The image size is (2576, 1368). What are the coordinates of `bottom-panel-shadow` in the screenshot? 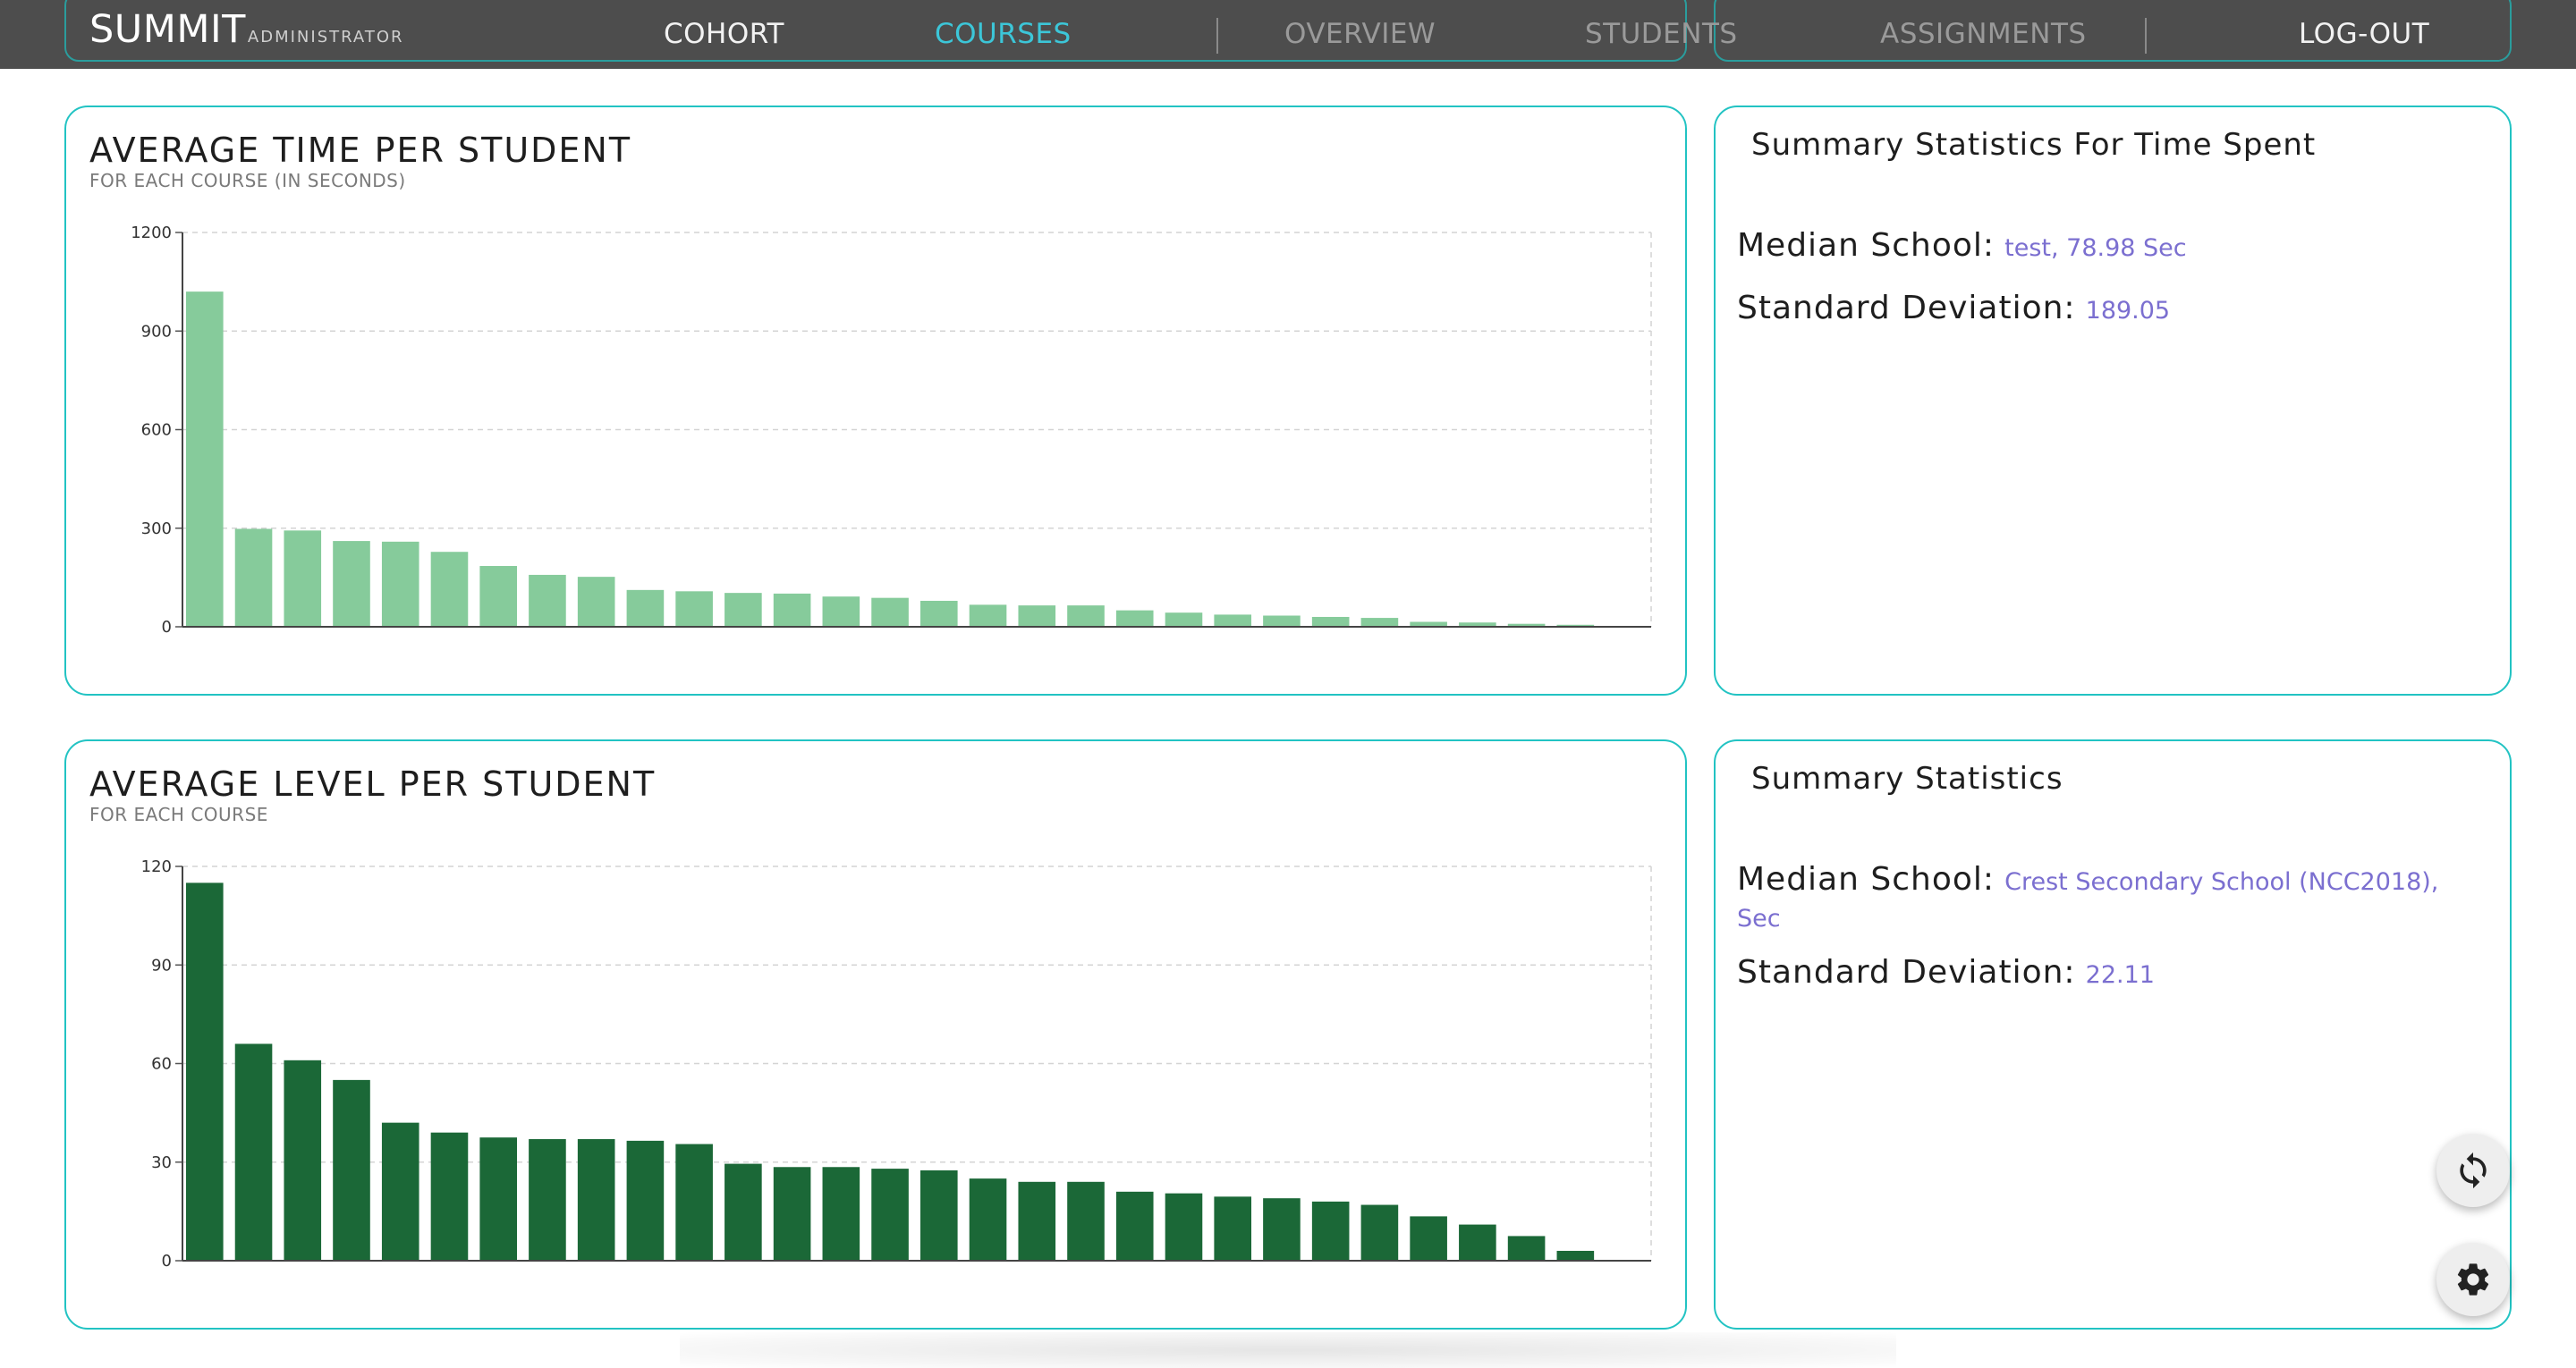 It's located at (1288, 1350).